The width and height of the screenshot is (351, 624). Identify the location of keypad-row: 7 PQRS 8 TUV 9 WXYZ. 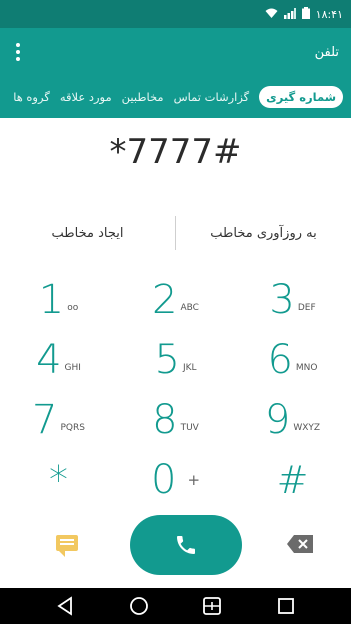
(175, 420).